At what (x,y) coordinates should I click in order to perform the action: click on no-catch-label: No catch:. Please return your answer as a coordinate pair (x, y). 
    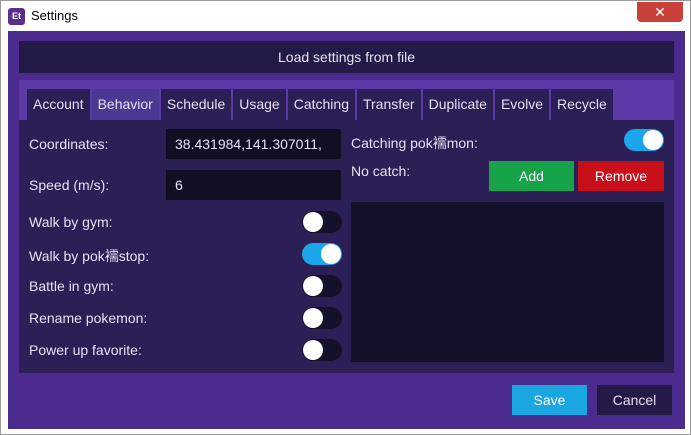
    Looking at the image, I should click on (381, 171).